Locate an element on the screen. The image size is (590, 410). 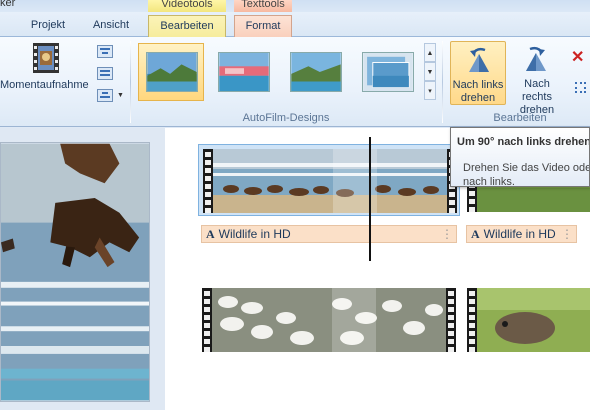
gallery-more-icon: ▾ is located at coordinates (430, 90).